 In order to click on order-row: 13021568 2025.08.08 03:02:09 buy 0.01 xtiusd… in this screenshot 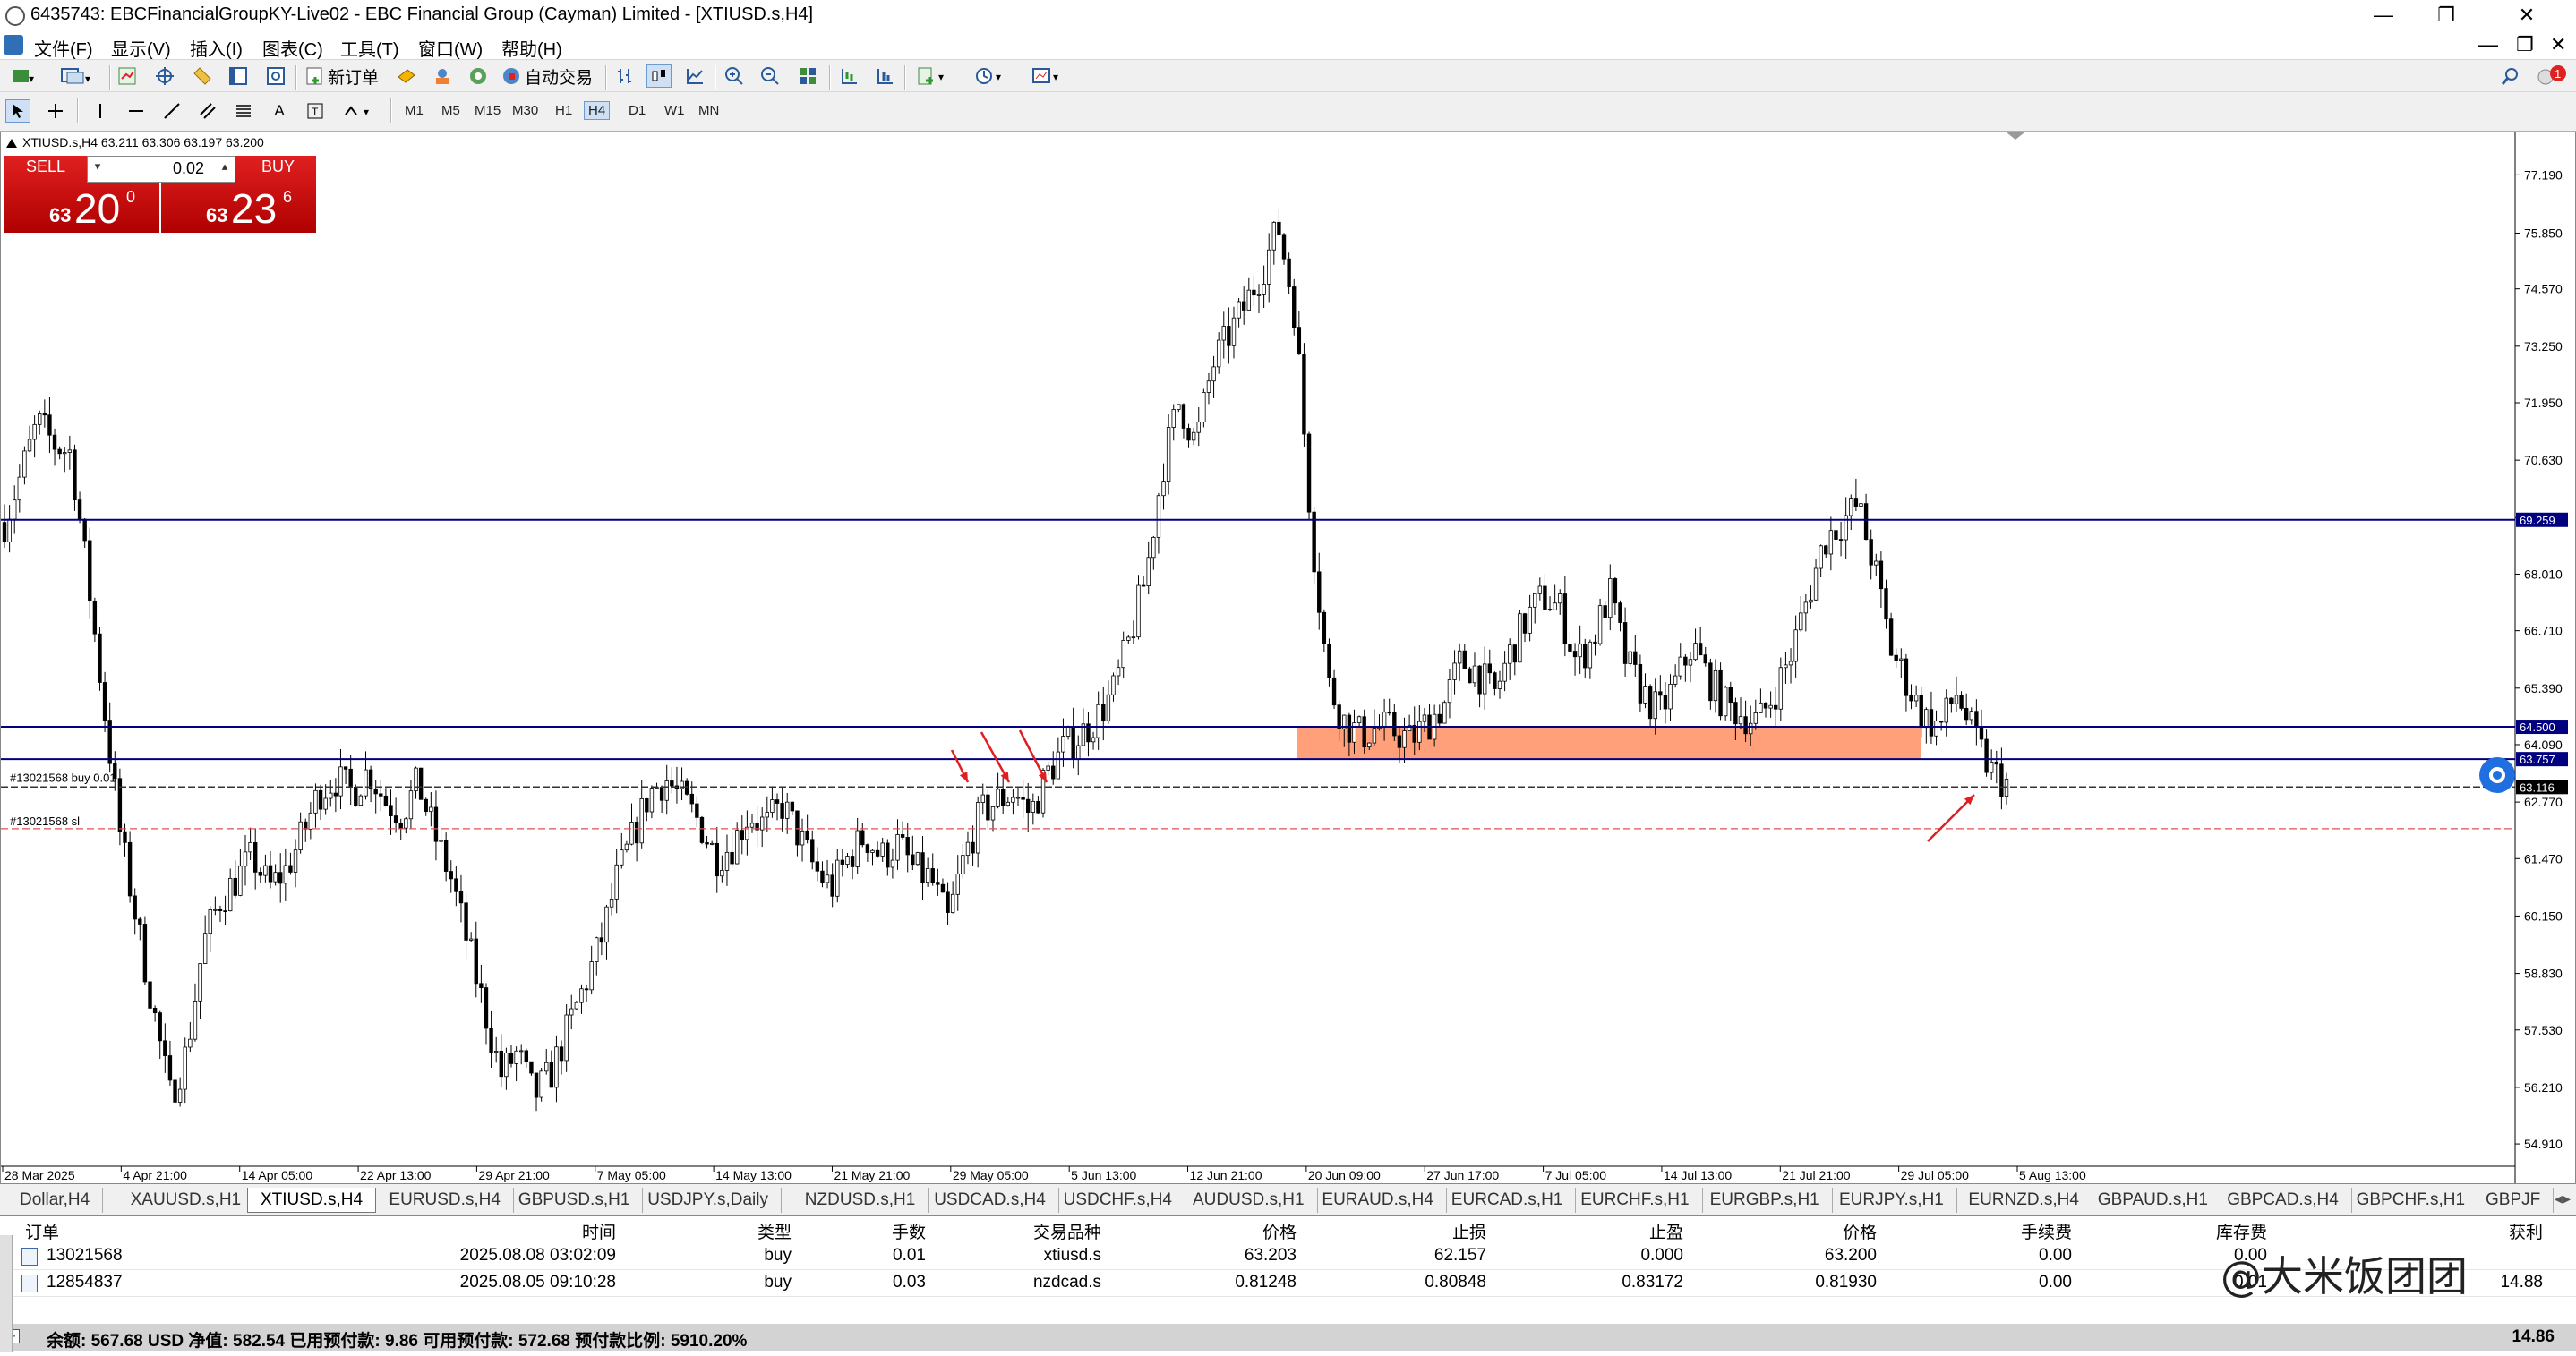, I will do `click(1288, 1256)`.